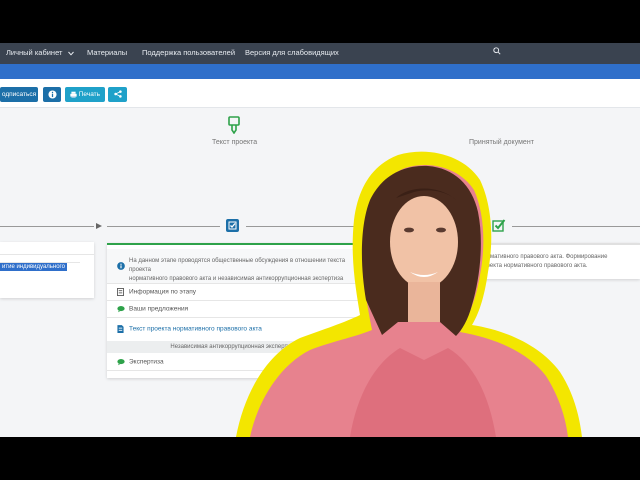 This screenshot has width=640, height=480. I want to click on nav-user-support: Поддержка пользователей, so click(188, 52).